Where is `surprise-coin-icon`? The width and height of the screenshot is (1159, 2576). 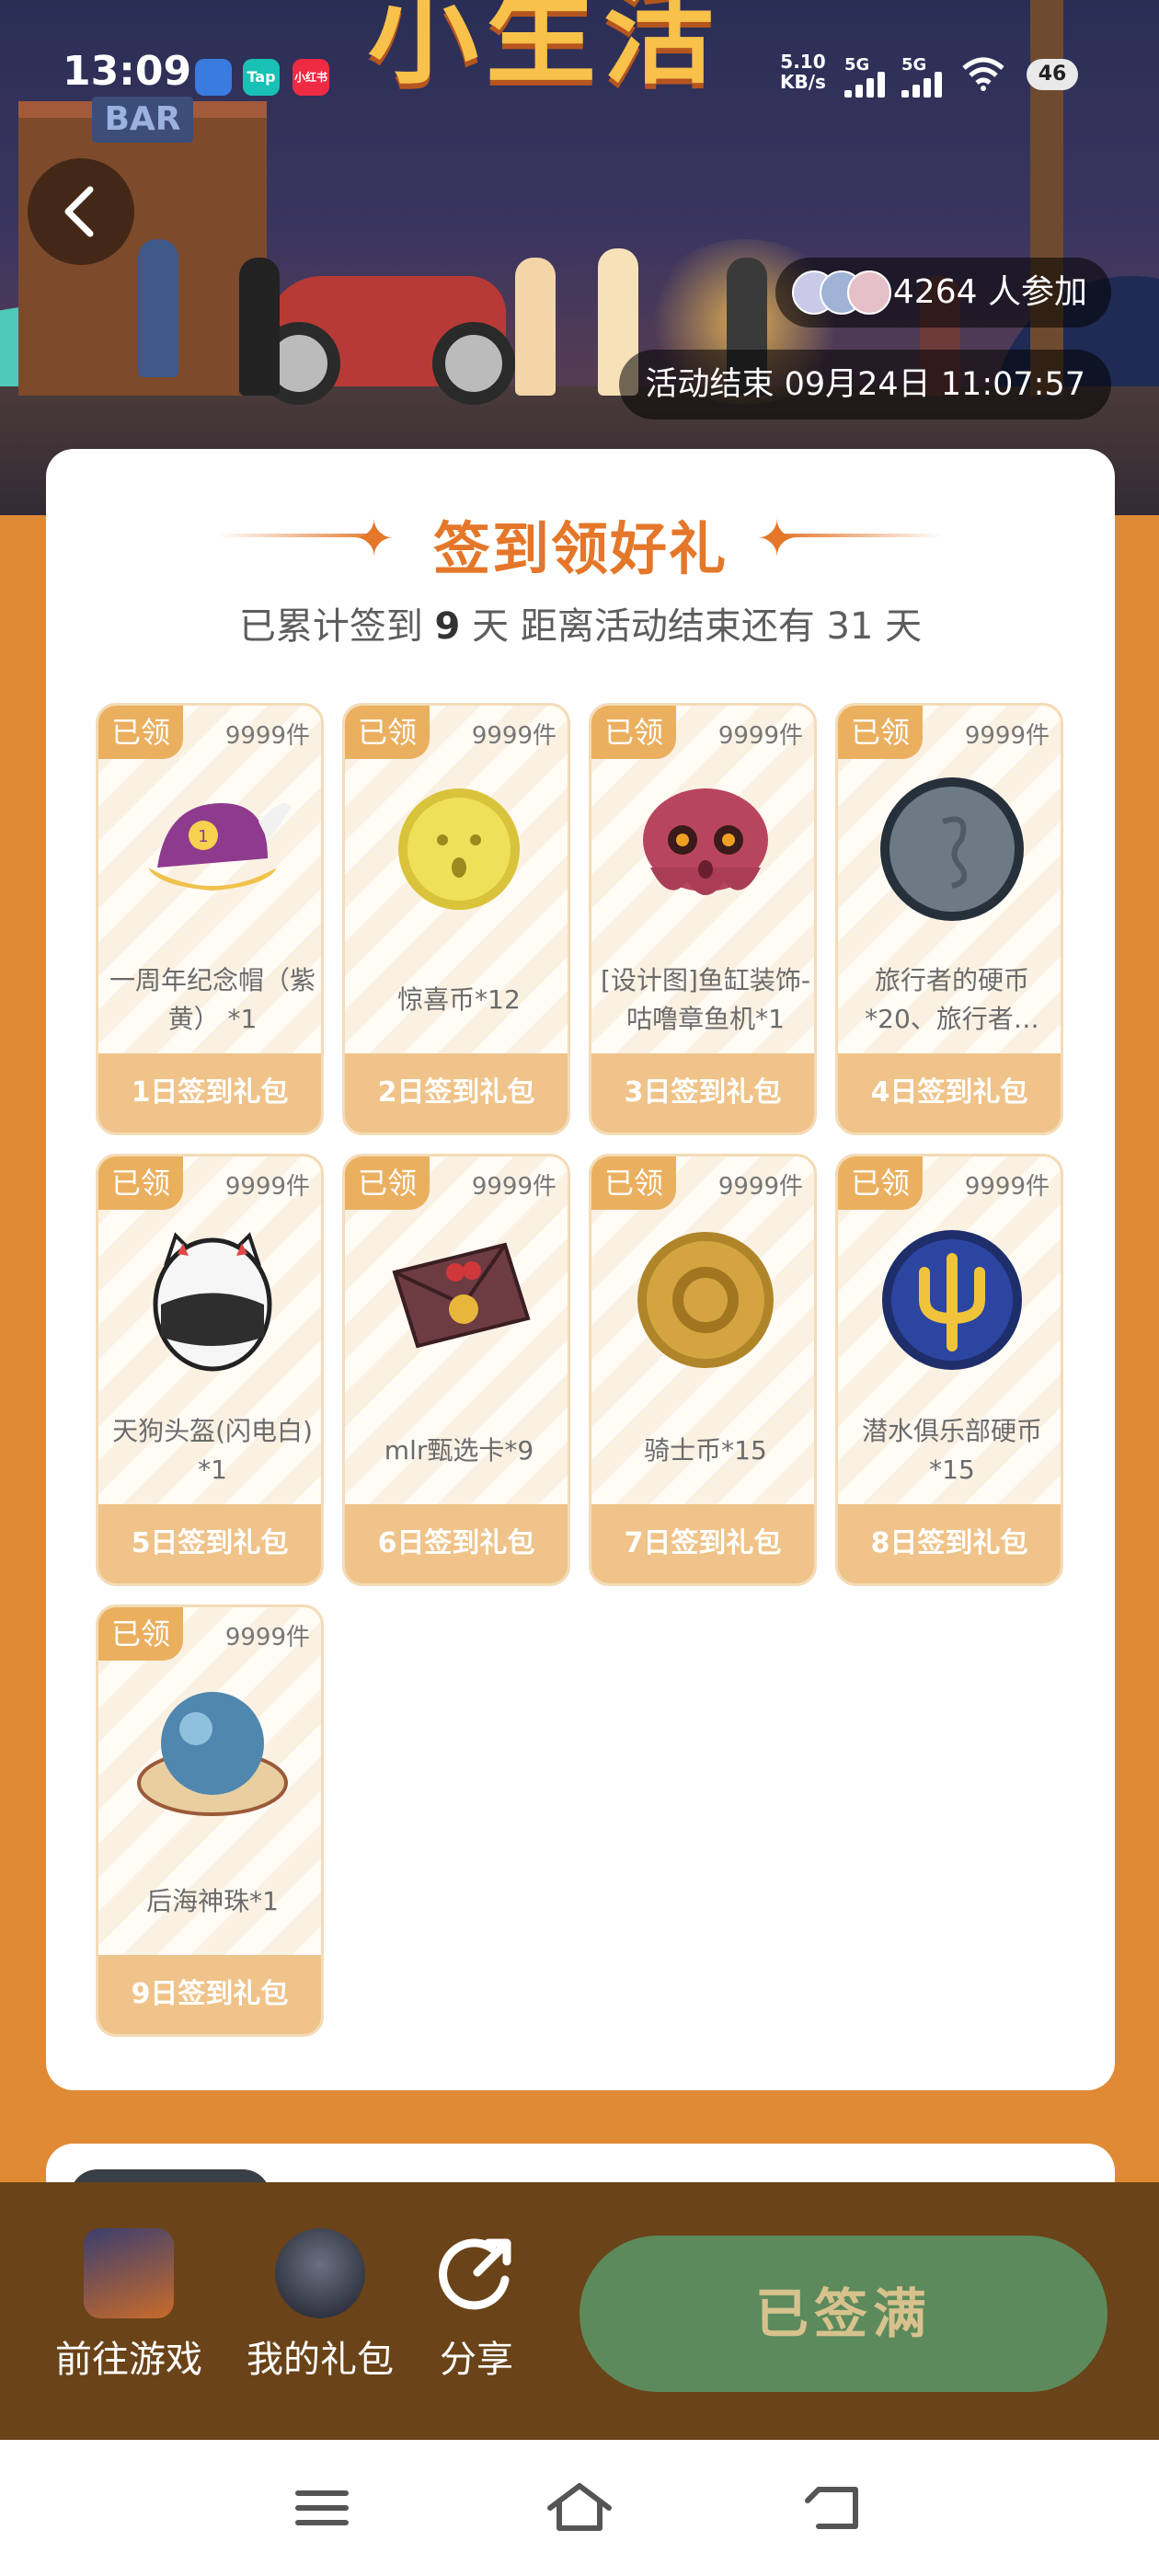
surprise-coin-icon is located at coordinates (459, 849).